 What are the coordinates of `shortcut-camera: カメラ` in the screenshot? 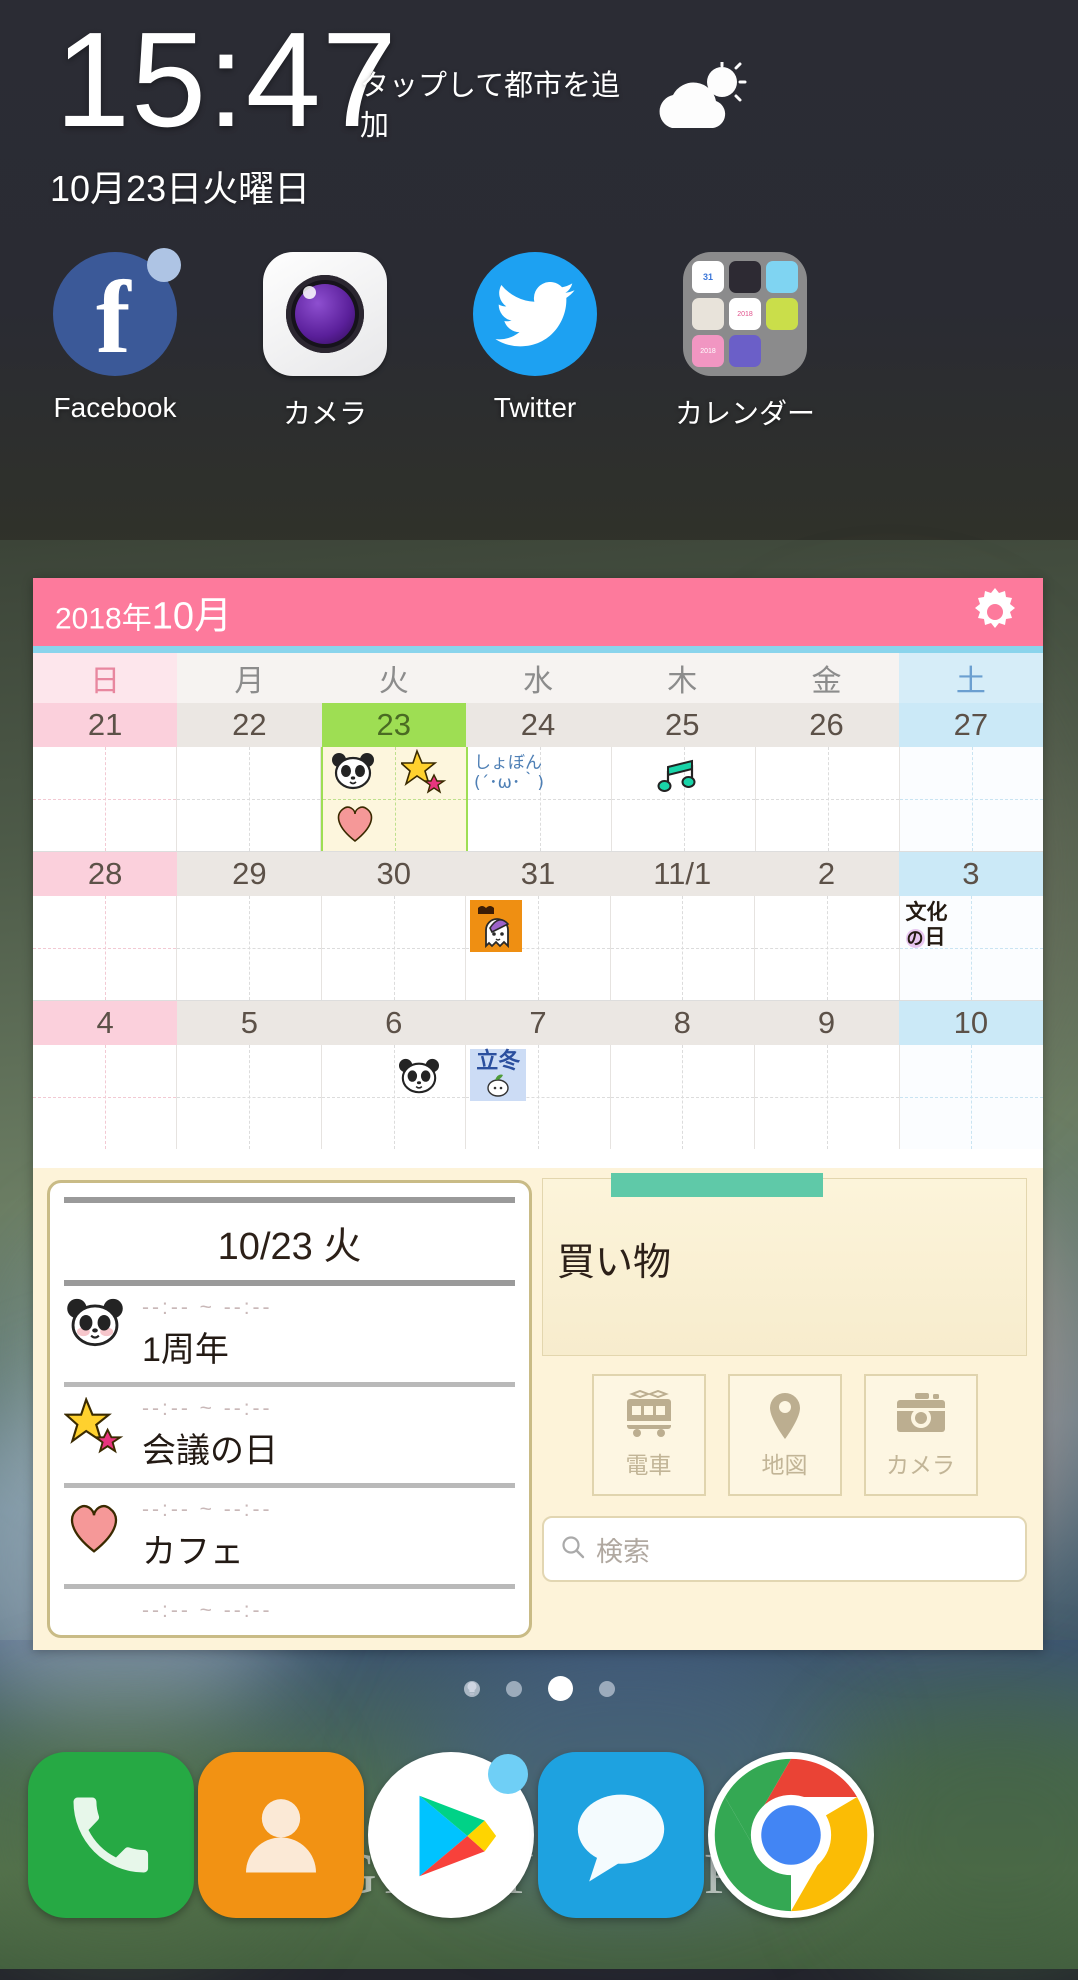 It's located at (920, 1435).